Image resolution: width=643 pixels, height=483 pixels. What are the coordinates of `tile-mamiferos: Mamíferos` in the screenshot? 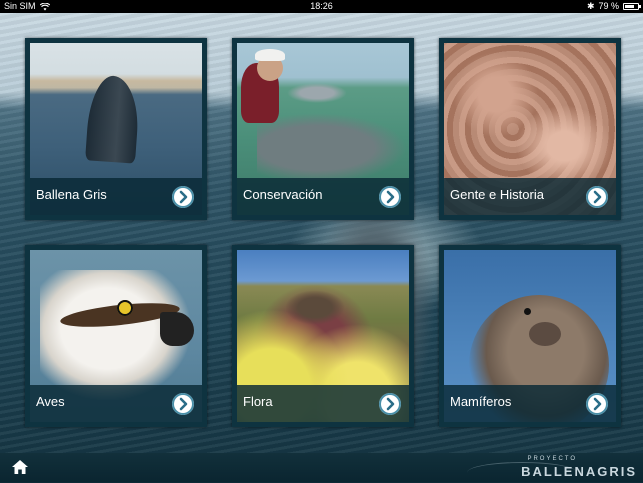 It's located at (530, 336).